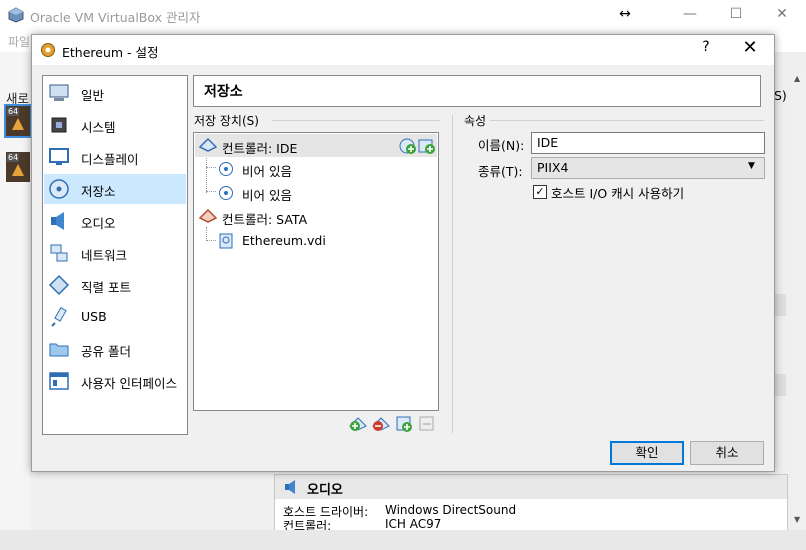  What do you see at coordinates (115, 17) in the screenshot?
I see `main-window-title: Oracle VM VirtualBox 관리자` at bounding box center [115, 17].